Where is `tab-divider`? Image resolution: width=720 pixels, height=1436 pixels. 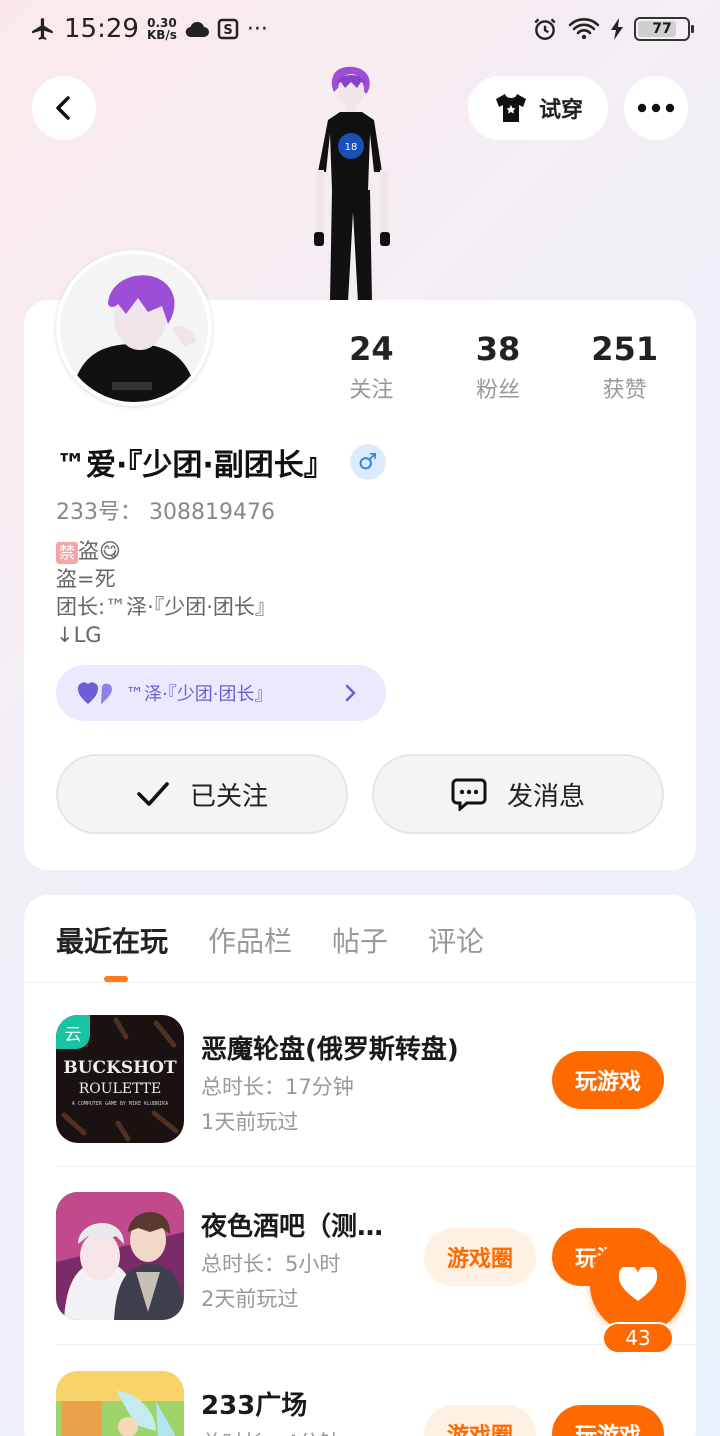 tab-divider is located at coordinates (360, 982).